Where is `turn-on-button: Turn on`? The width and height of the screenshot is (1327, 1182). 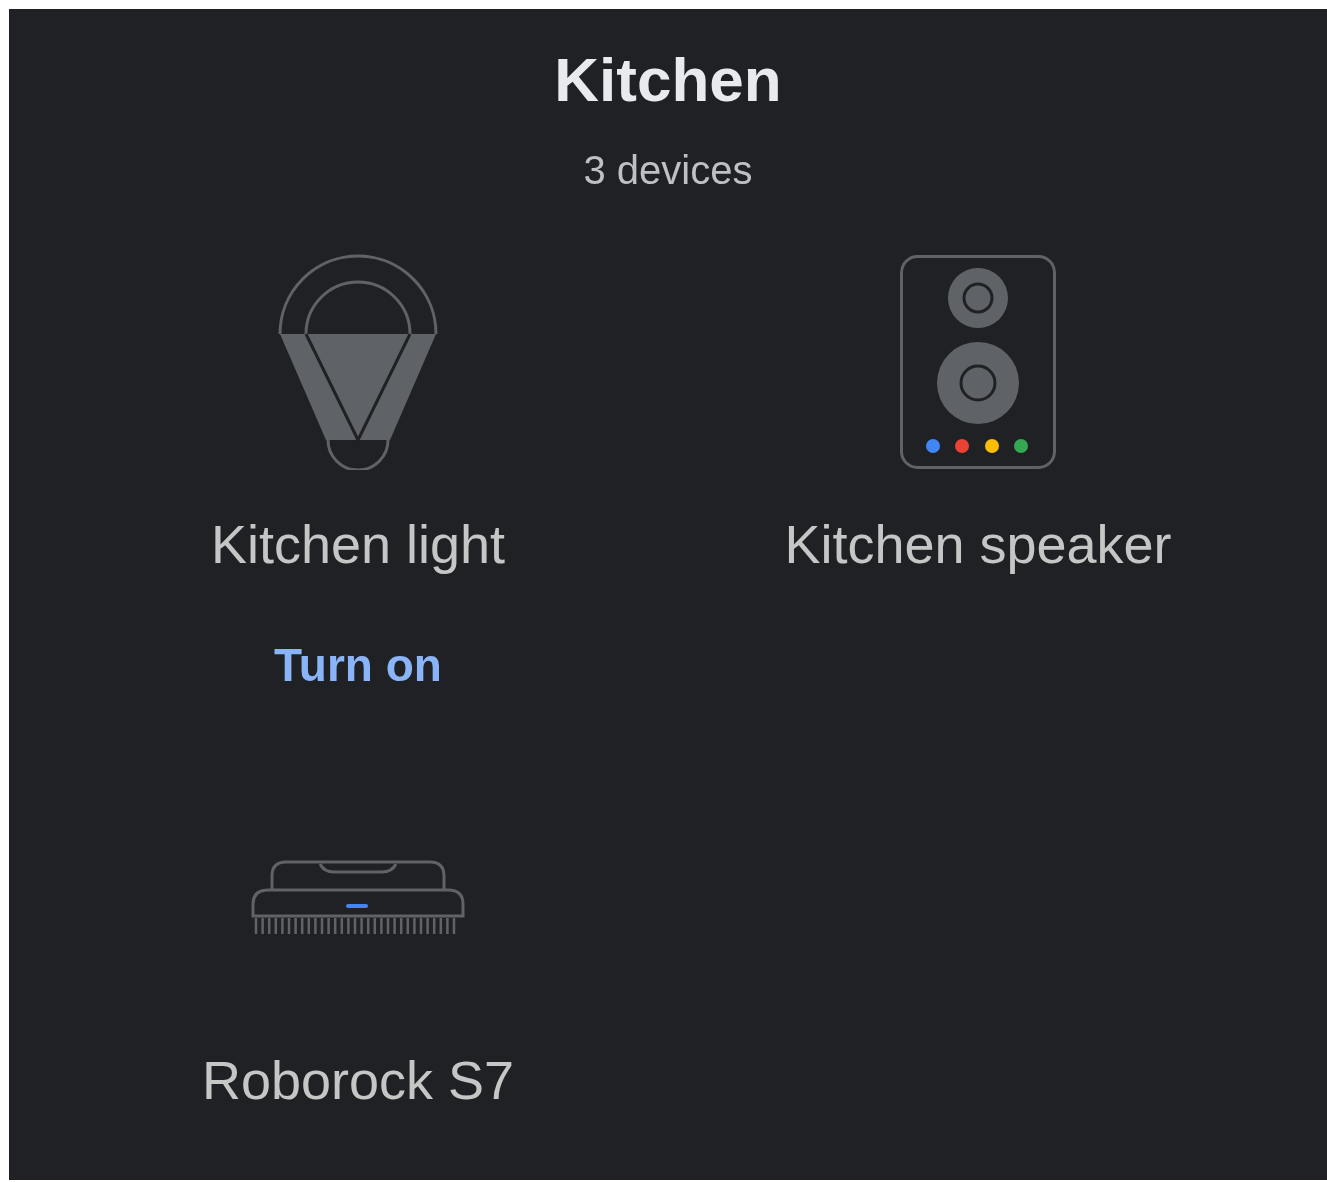 turn-on-button: Turn on is located at coordinates (358, 665).